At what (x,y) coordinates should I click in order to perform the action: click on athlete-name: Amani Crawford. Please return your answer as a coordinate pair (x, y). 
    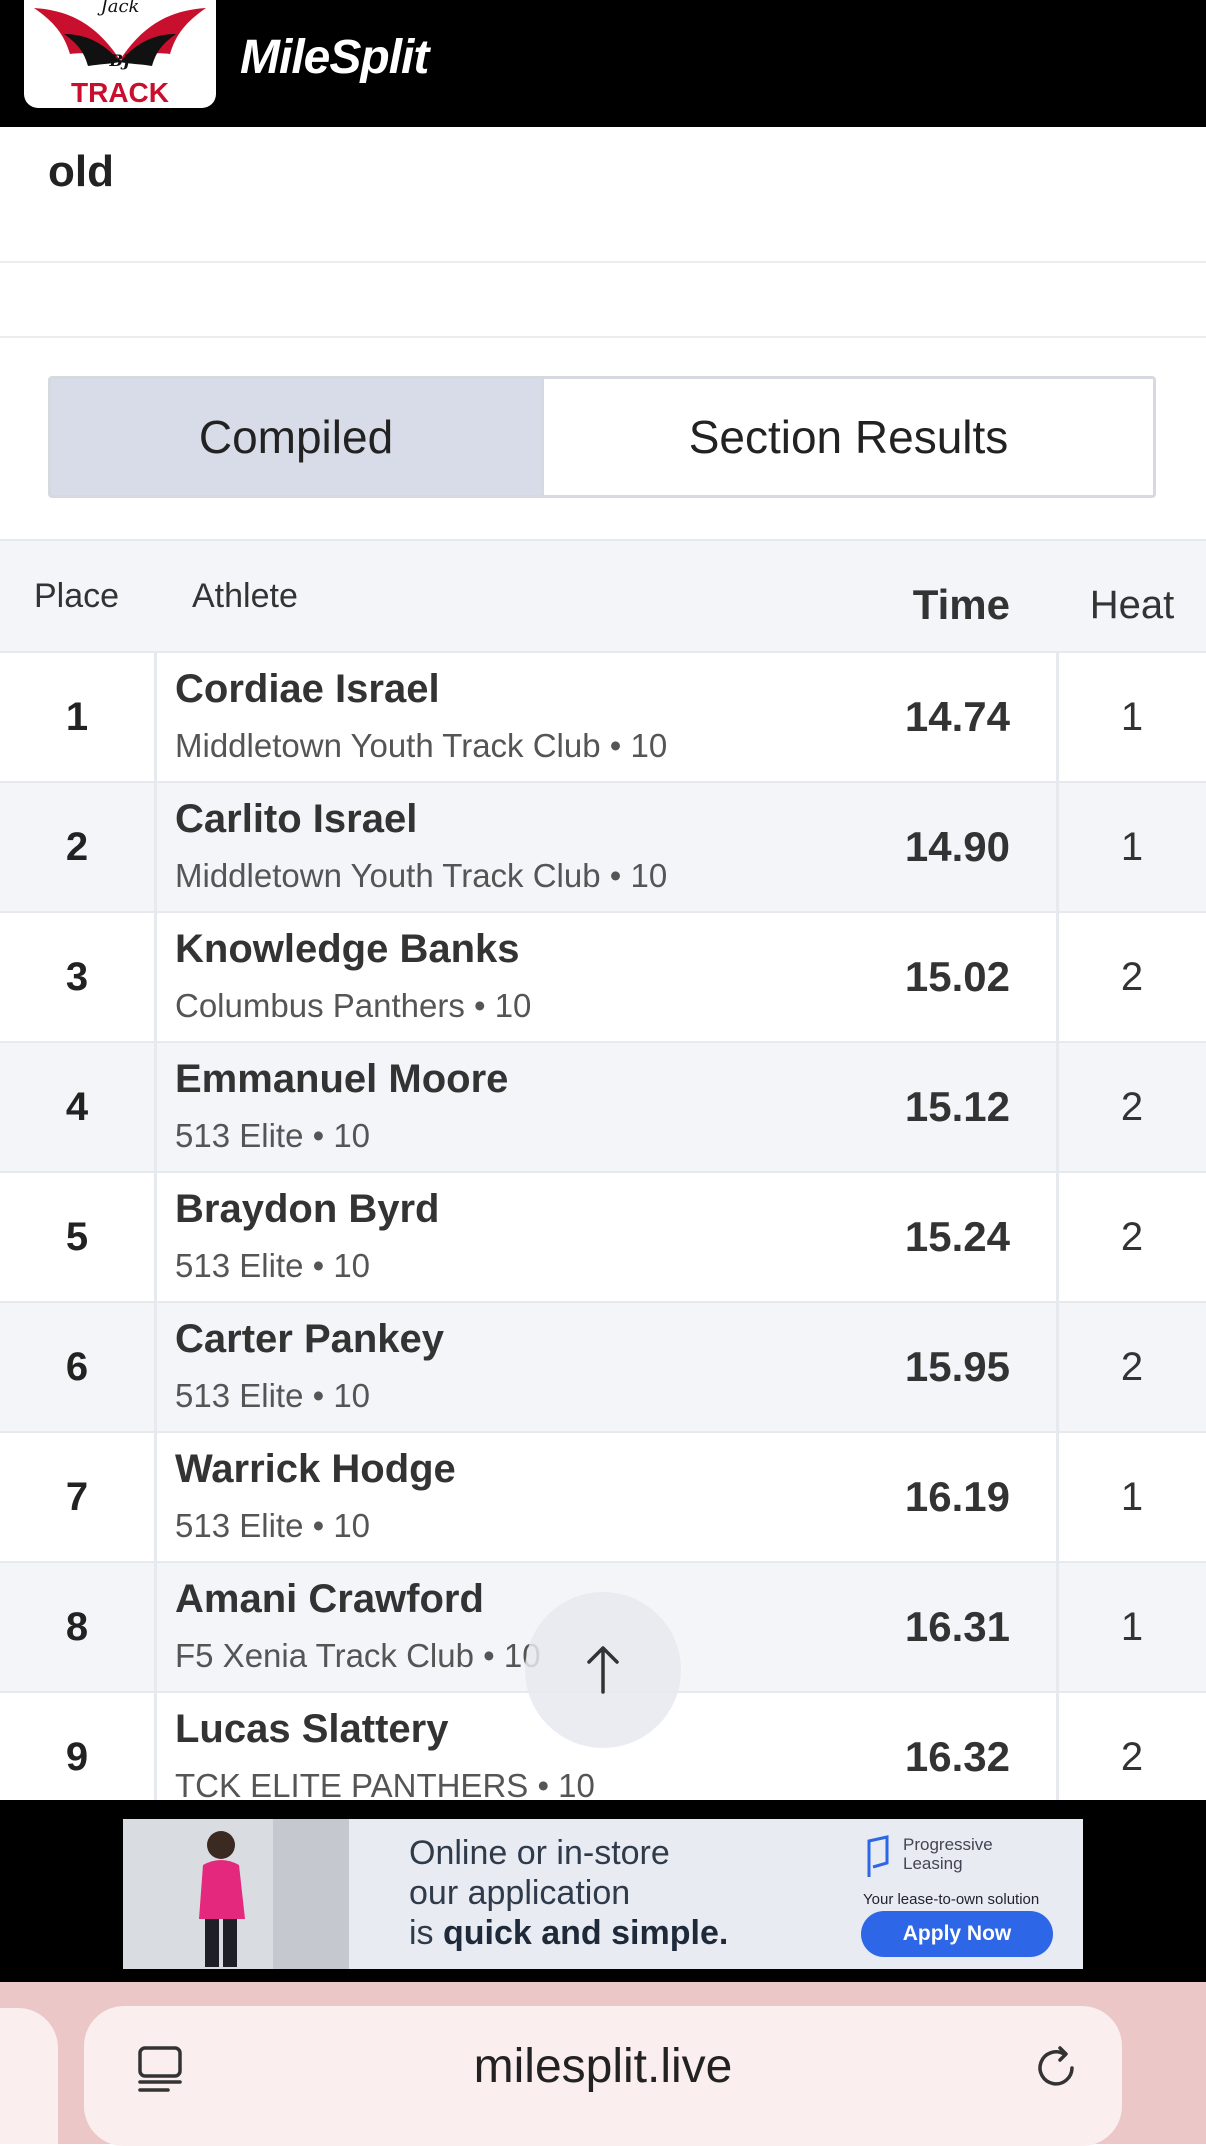
    Looking at the image, I should click on (329, 1599).